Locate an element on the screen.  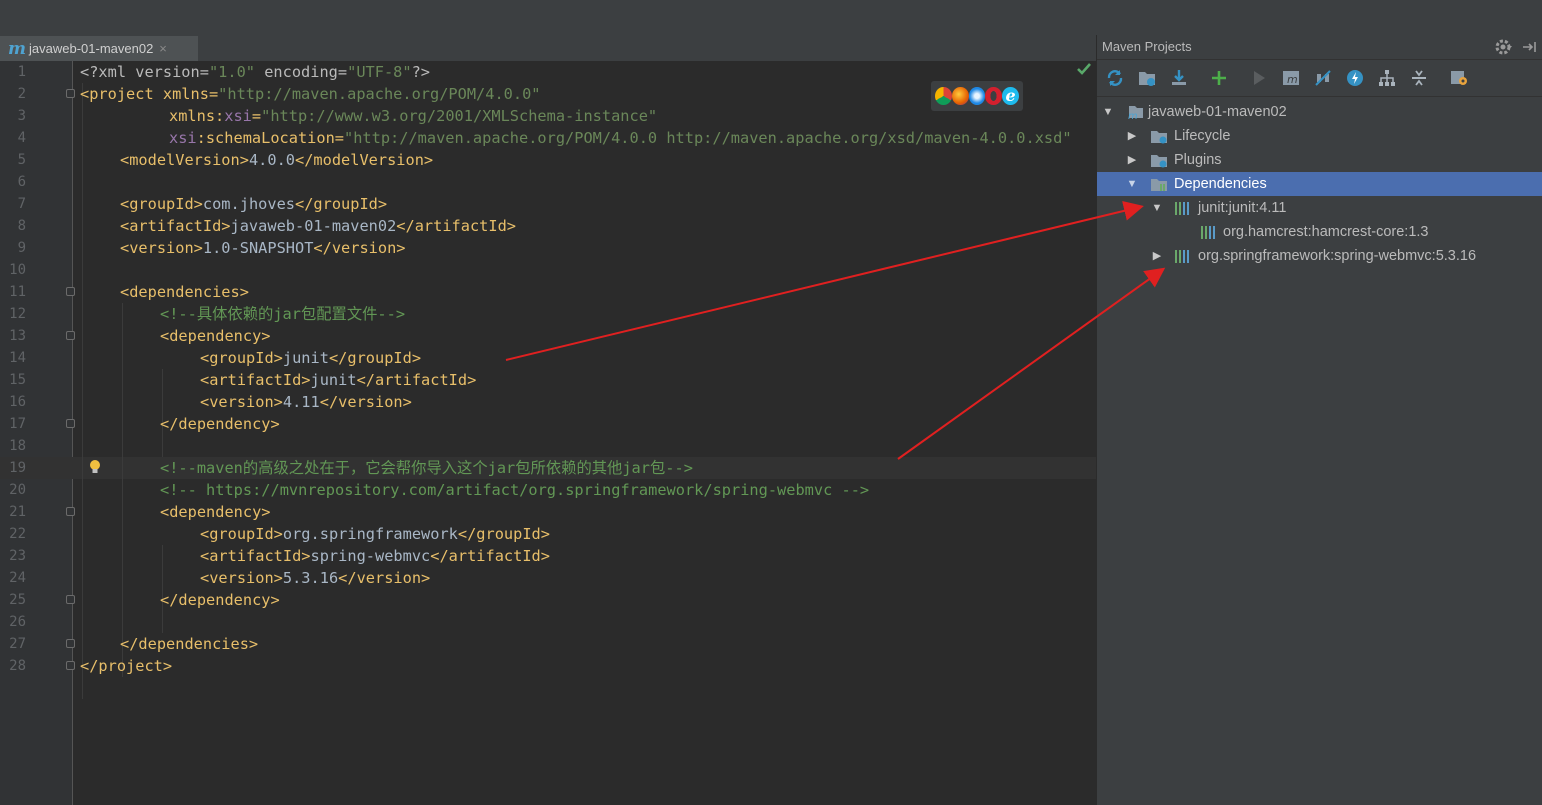
opera-icon is located at coordinates (994, 96).